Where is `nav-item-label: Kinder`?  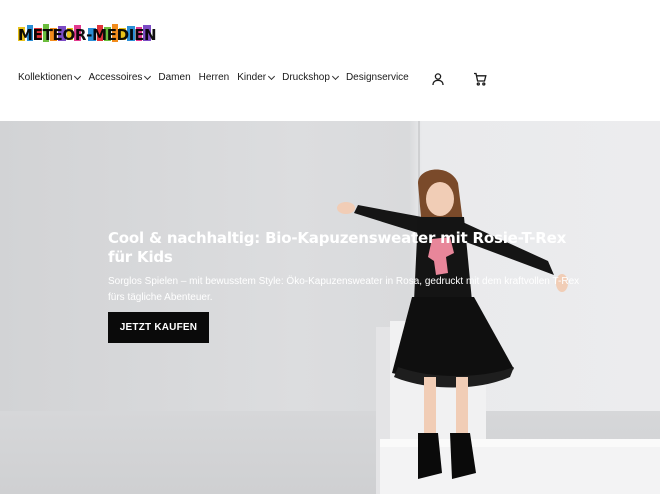 nav-item-label: Kinder is located at coordinates (252, 77).